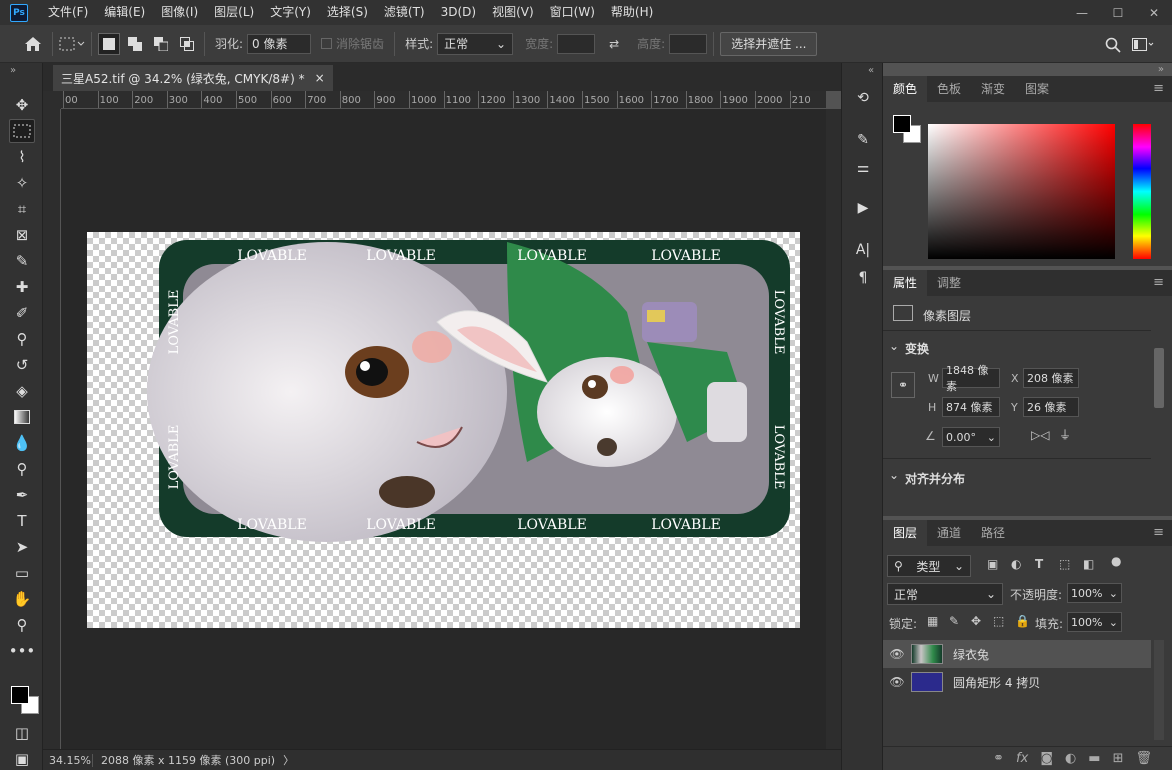 The image size is (1172, 770). I want to click on angle-field: 0.00° ⌄, so click(971, 437).